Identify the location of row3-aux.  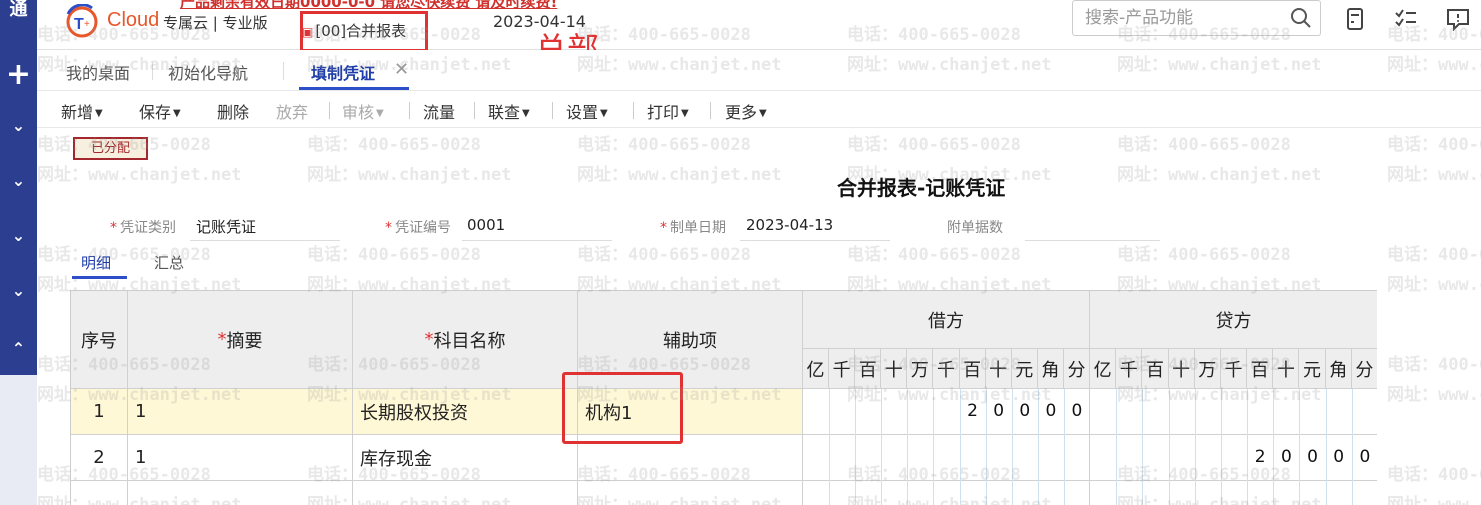
(690, 493).